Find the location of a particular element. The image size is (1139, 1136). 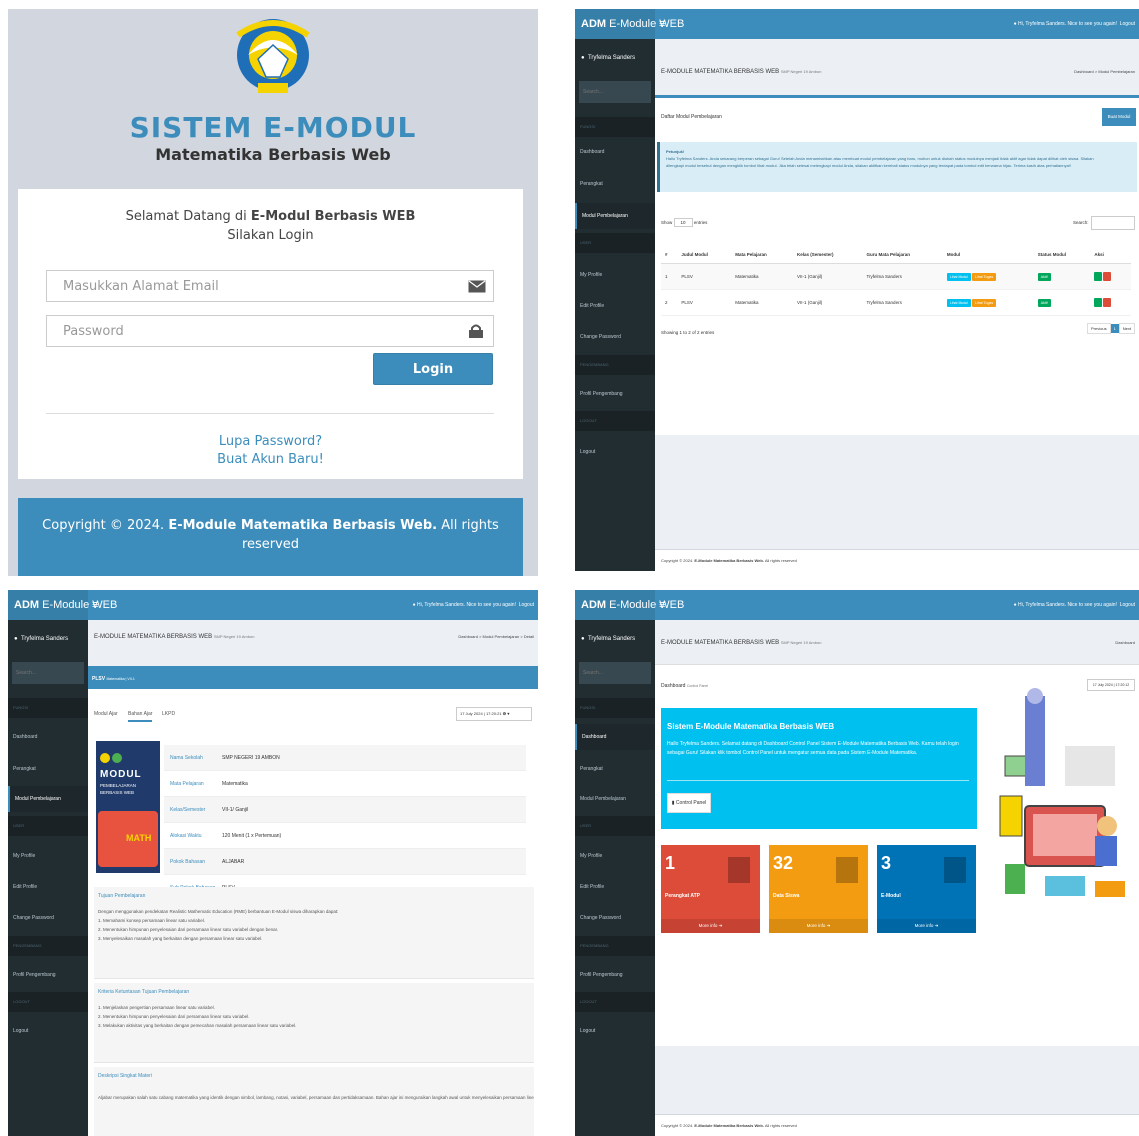

tab-modul-ajar: Modul Ajar is located at coordinates (106, 714).